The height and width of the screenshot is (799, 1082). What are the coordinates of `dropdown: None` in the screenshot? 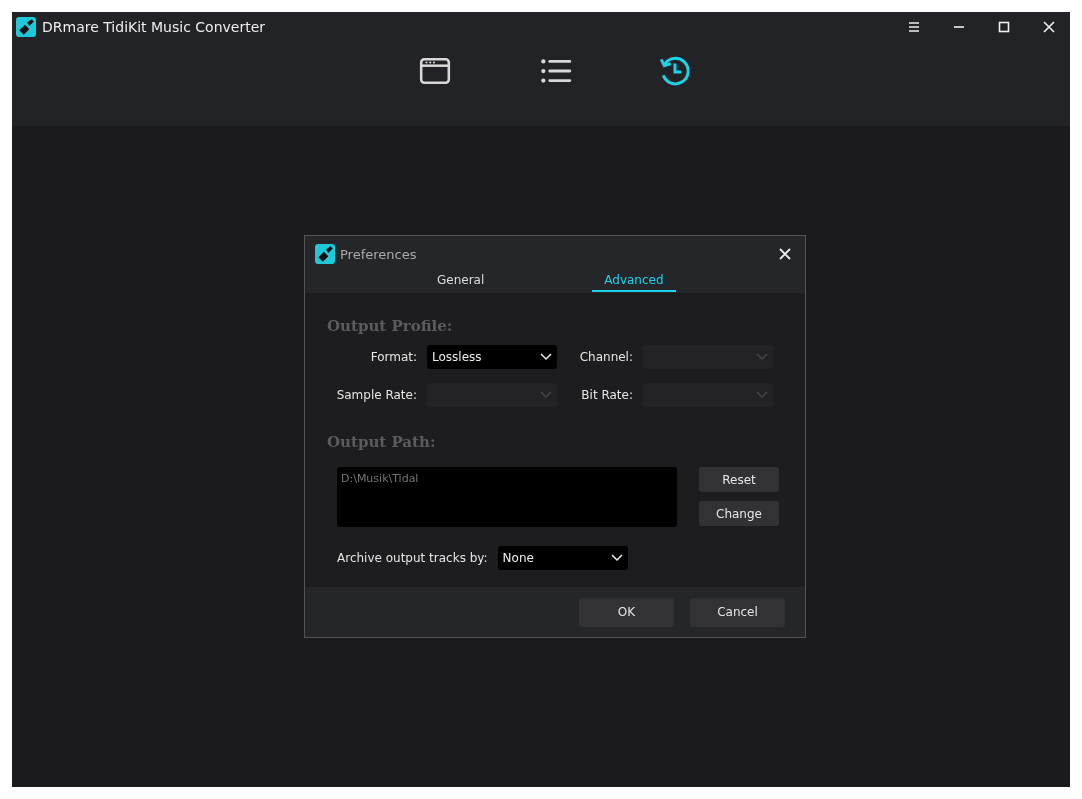 It's located at (562, 558).